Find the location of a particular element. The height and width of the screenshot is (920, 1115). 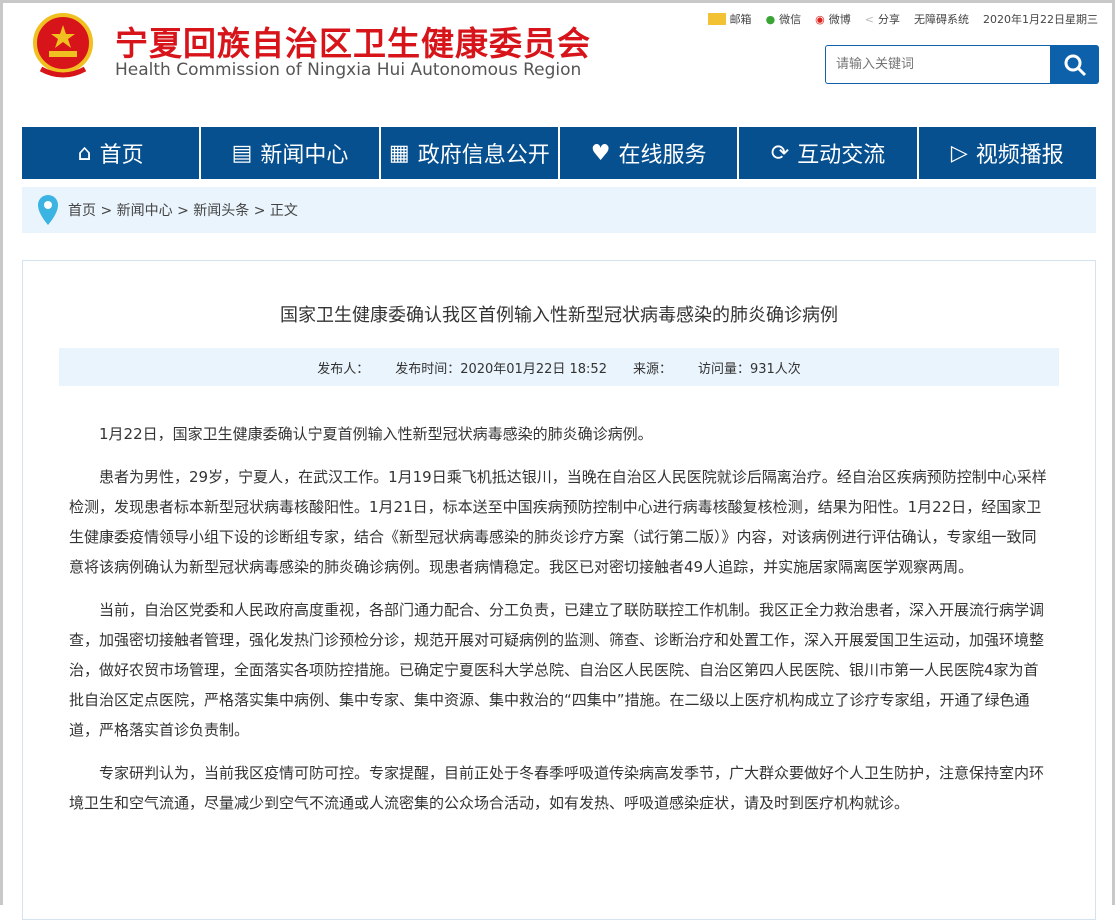

mail-icon is located at coordinates (716, 19).